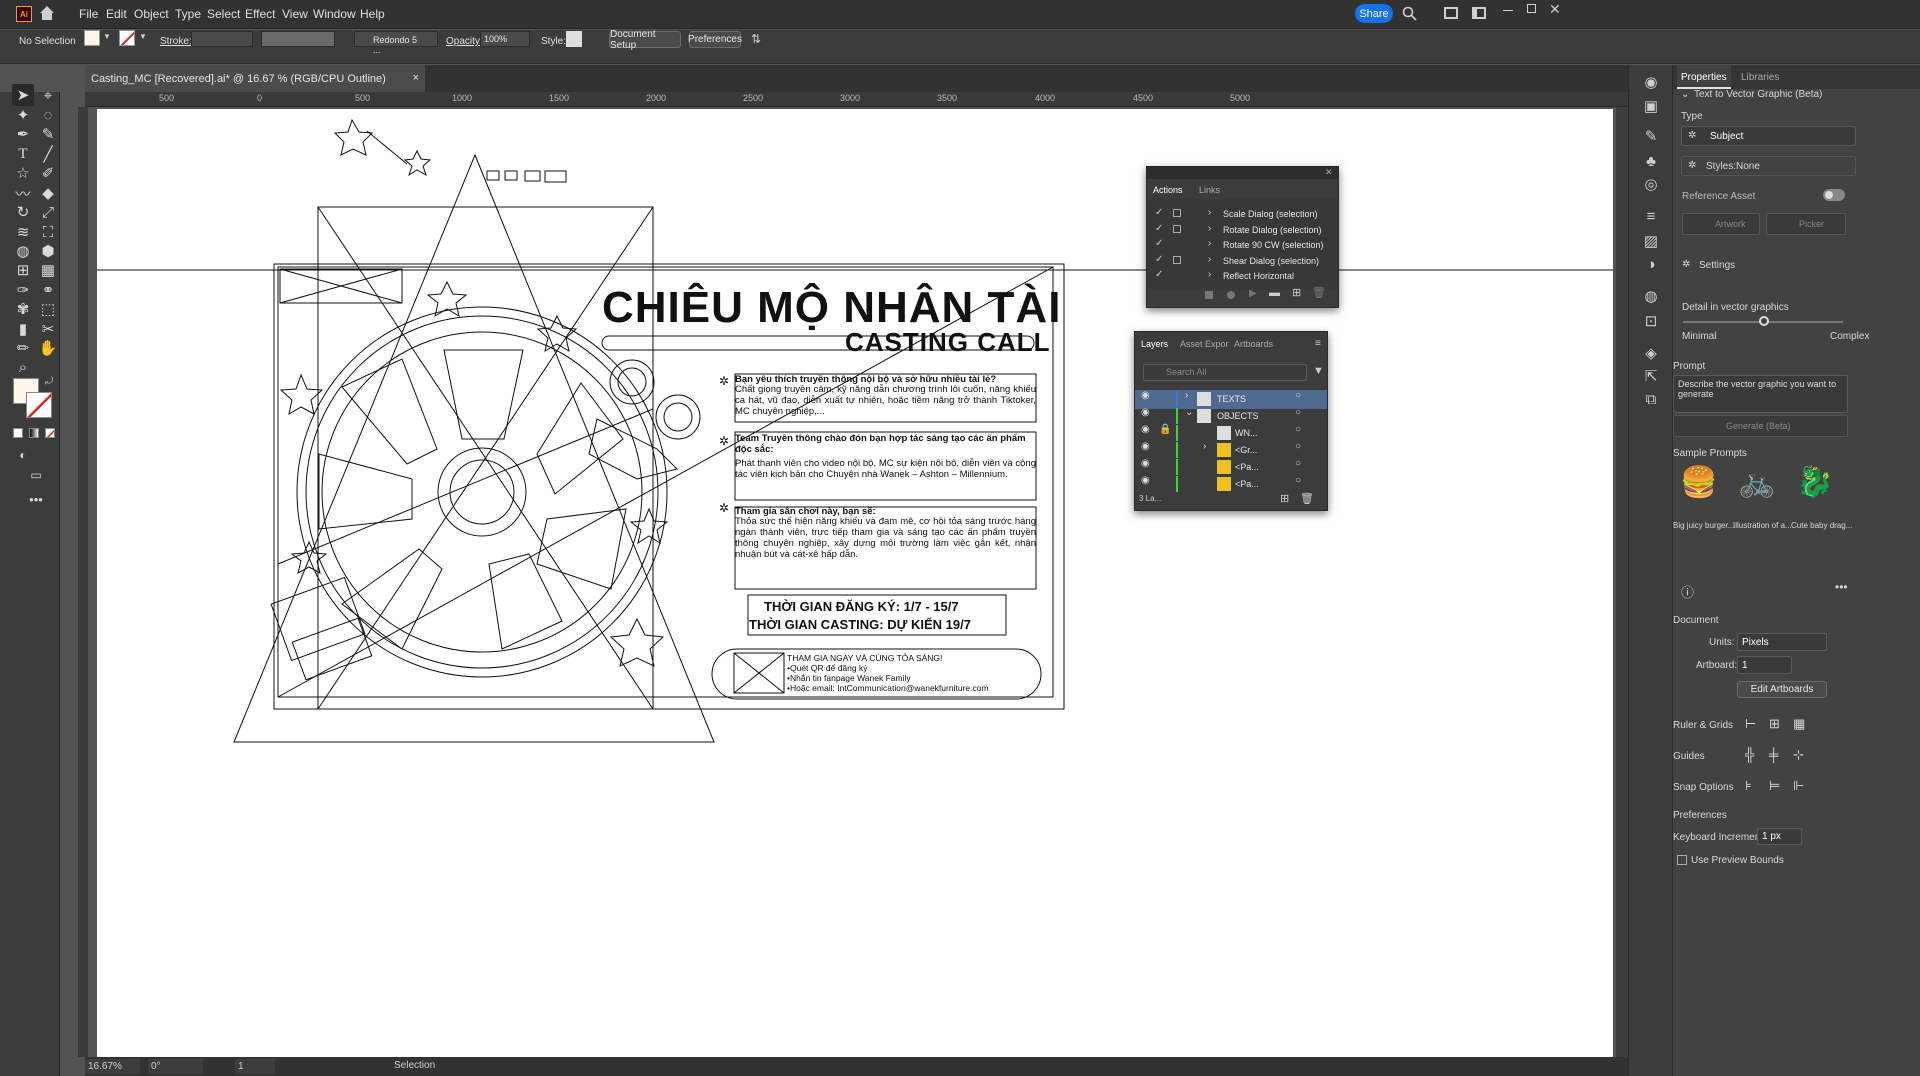 The height and width of the screenshot is (1076, 1920). Describe the element at coordinates (255, 1066) in the screenshot. I see `artboard-navigator: 1` at that location.